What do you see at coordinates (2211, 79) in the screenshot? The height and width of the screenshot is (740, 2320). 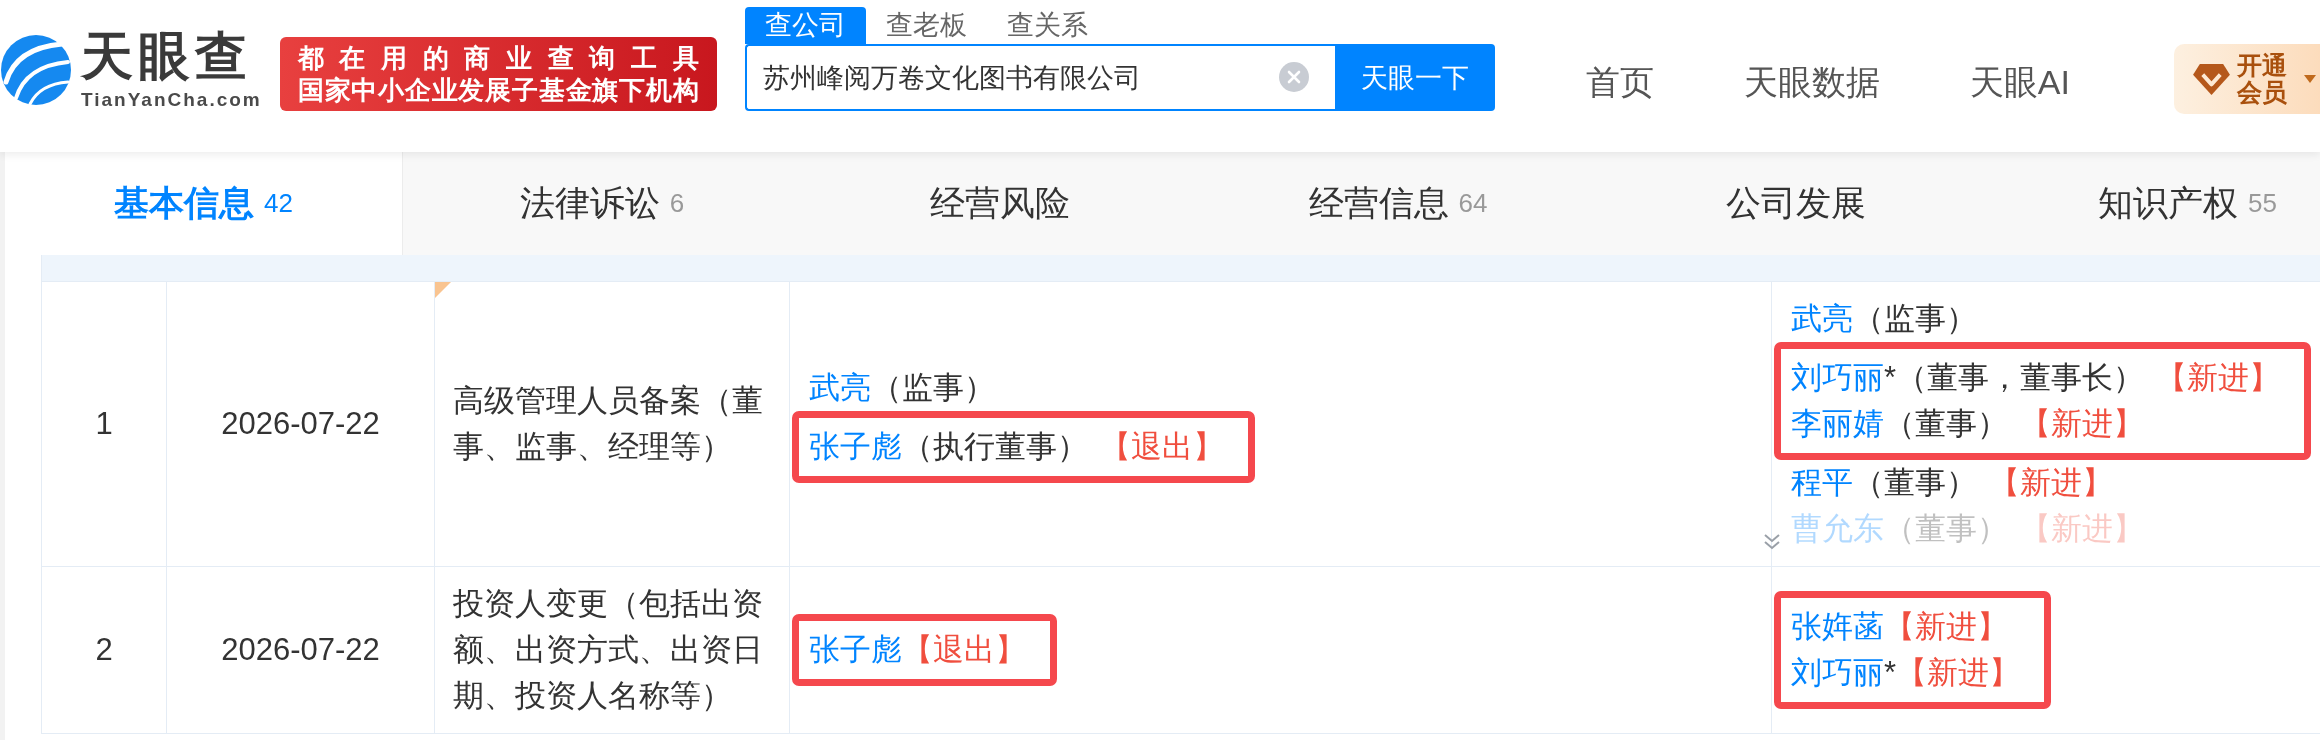 I see `diamond-icon` at bounding box center [2211, 79].